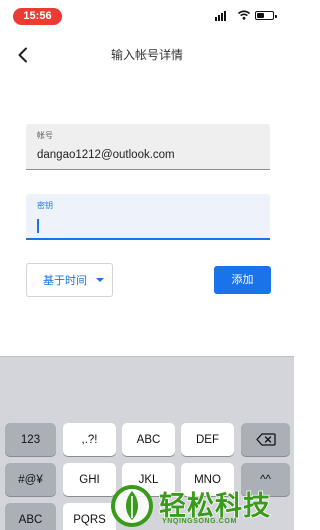 This screenshot has width=320, height=530. I want to click on account-field: 帐号 dangao1212@outlook.com, so click(148, 147).